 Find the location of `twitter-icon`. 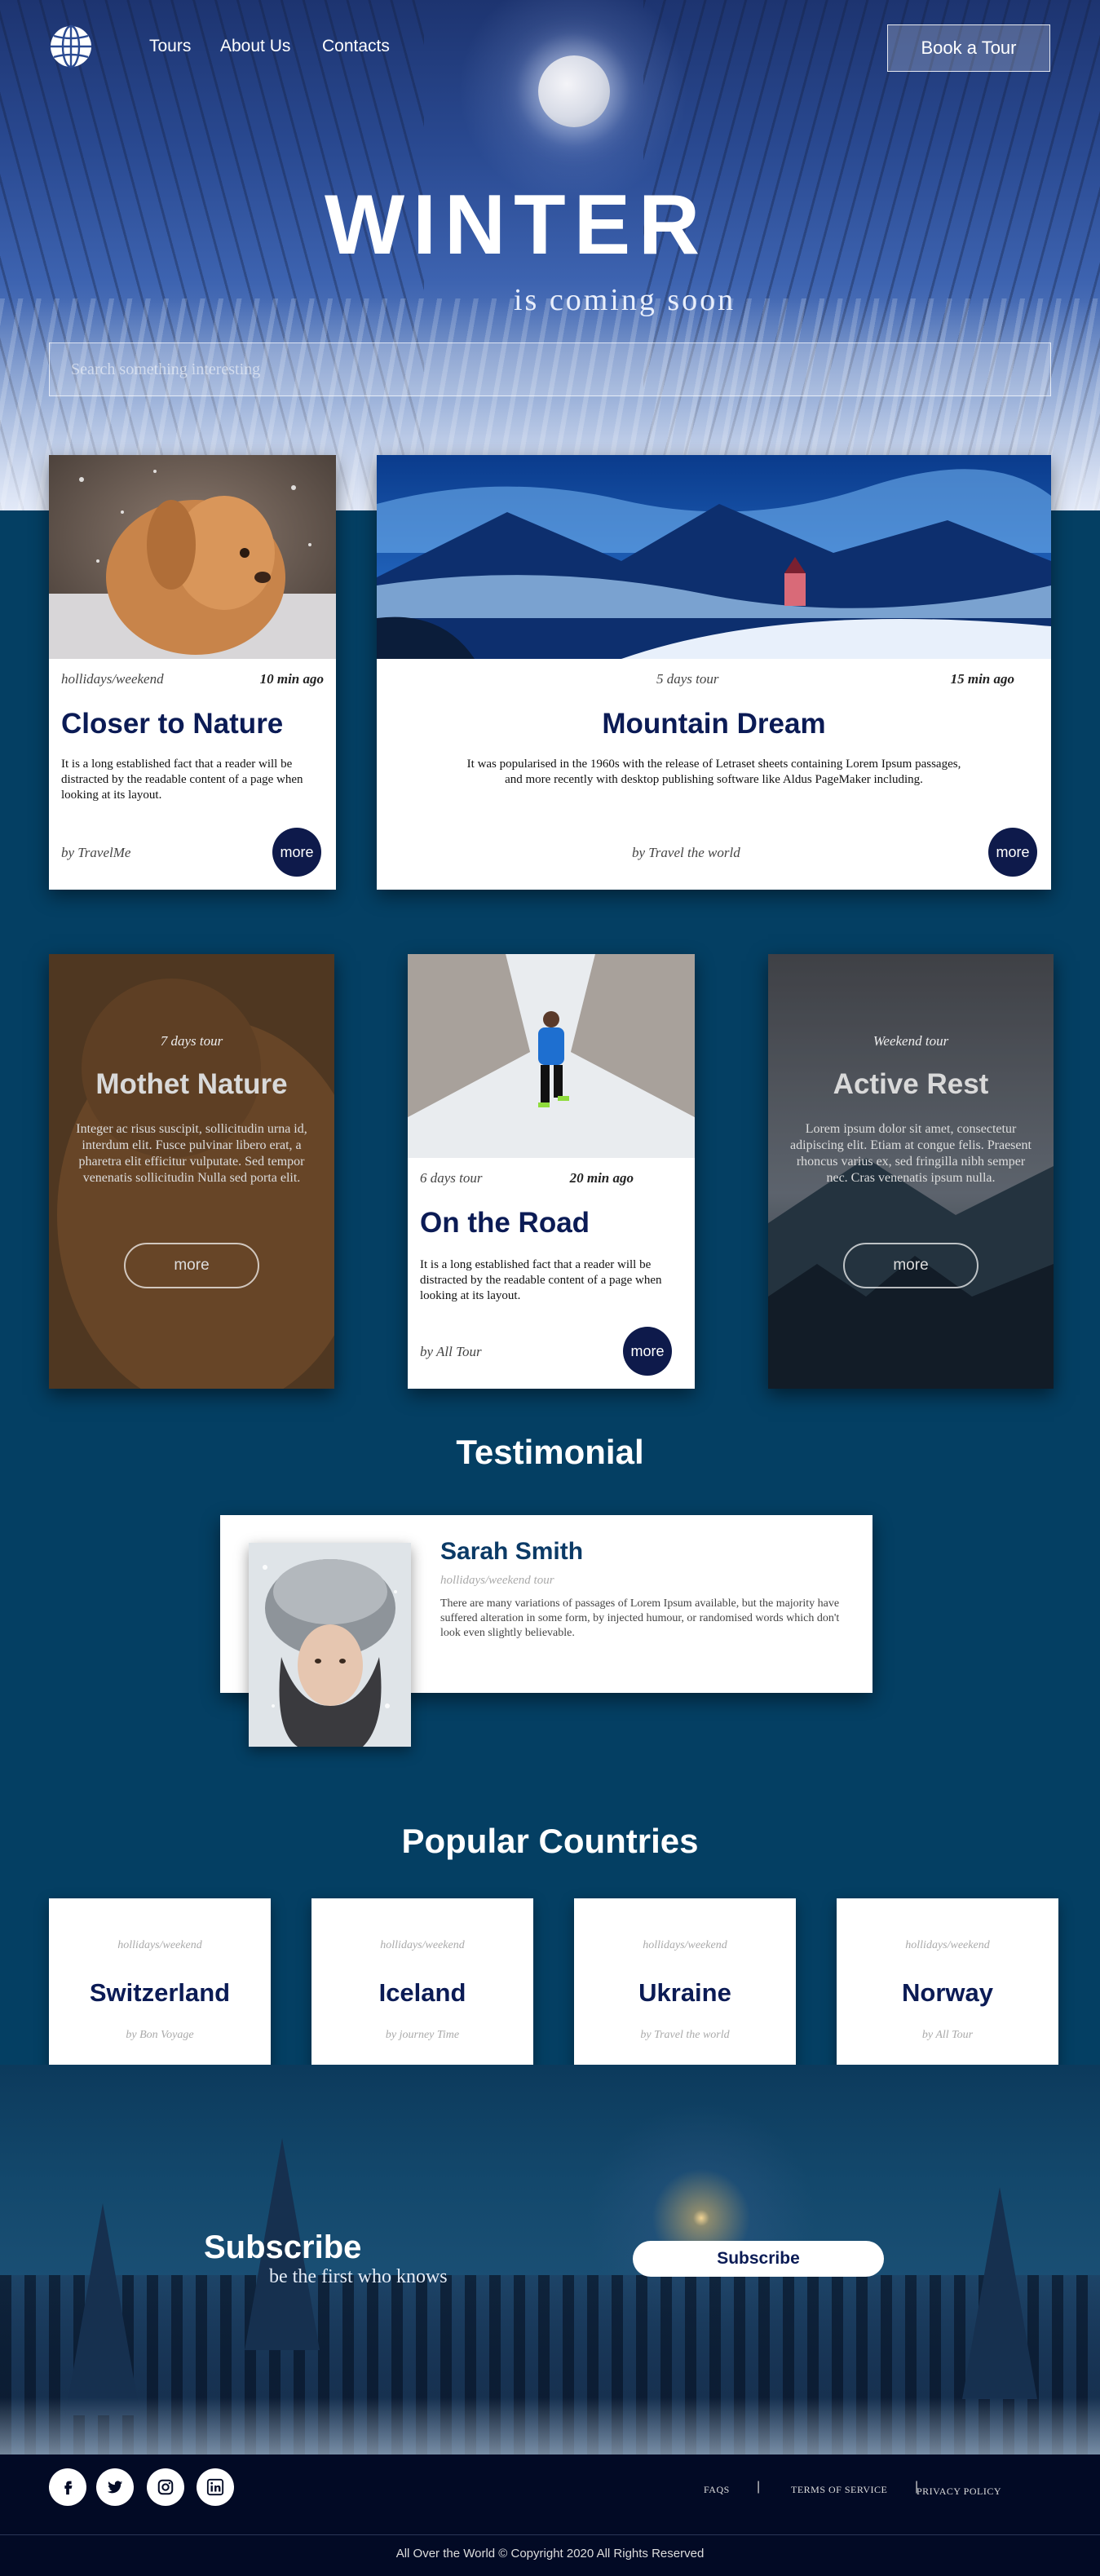

twitter-icon is located at coordinates (115, 2487).